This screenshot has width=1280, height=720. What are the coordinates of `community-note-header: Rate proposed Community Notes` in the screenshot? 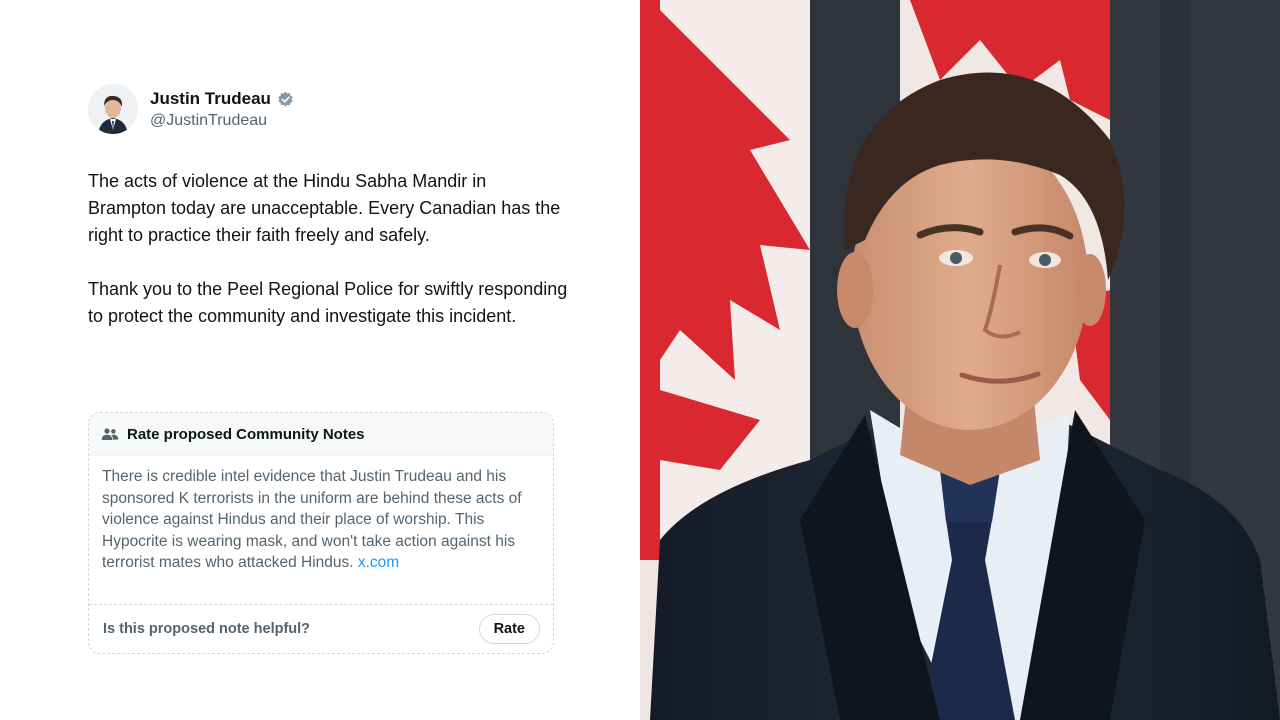 It's located at (321, 434).